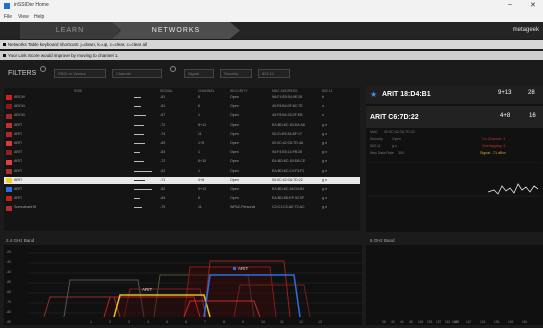  Describe the element at coordinates (167, 322) in the screenshot. I see `x-tick-label: 5` at that location.